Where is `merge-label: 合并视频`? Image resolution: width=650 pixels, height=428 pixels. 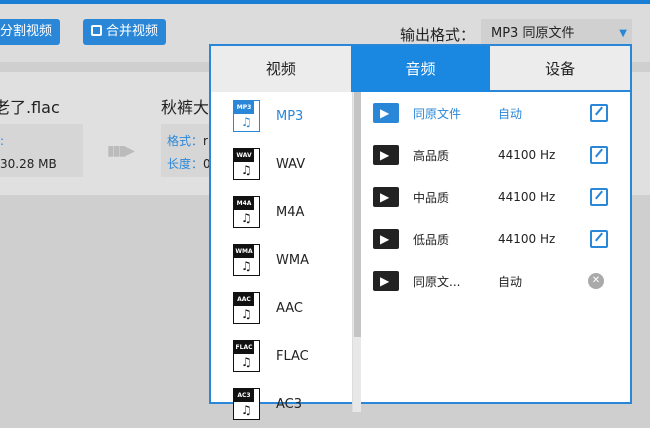
merge-label: 合并视频 is located at coordinates (132, 31).